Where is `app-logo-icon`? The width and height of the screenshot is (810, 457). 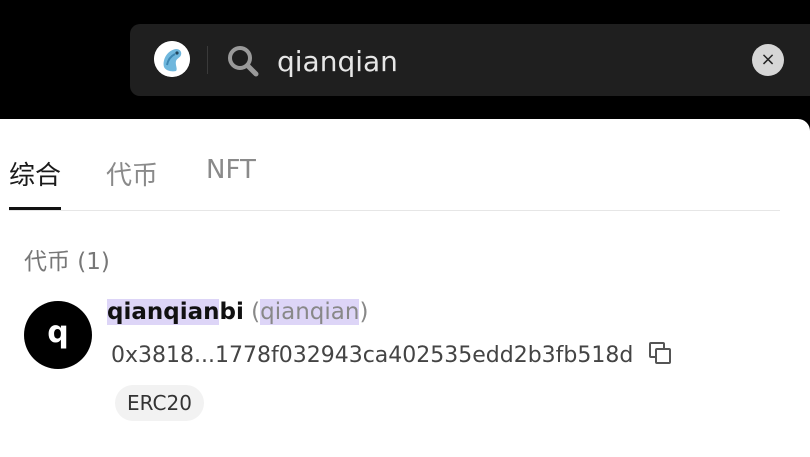
app-logo-icon is located at coordinates (172, 59).